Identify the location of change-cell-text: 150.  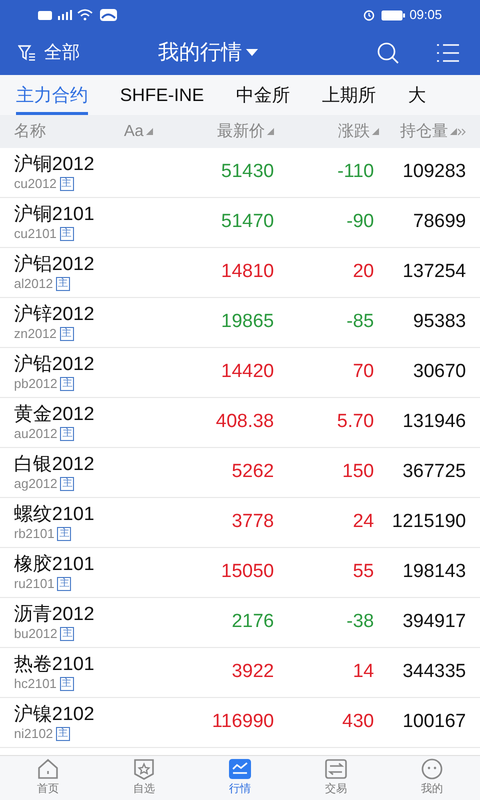
(357, 472).